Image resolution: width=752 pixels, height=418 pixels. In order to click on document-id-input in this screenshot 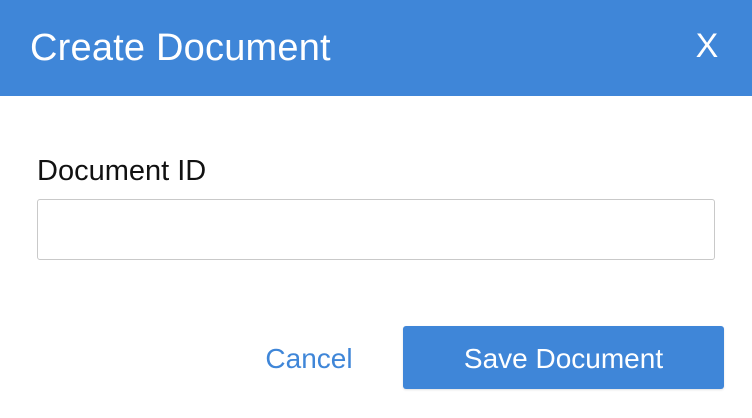, I will do `click(376, 229)`.